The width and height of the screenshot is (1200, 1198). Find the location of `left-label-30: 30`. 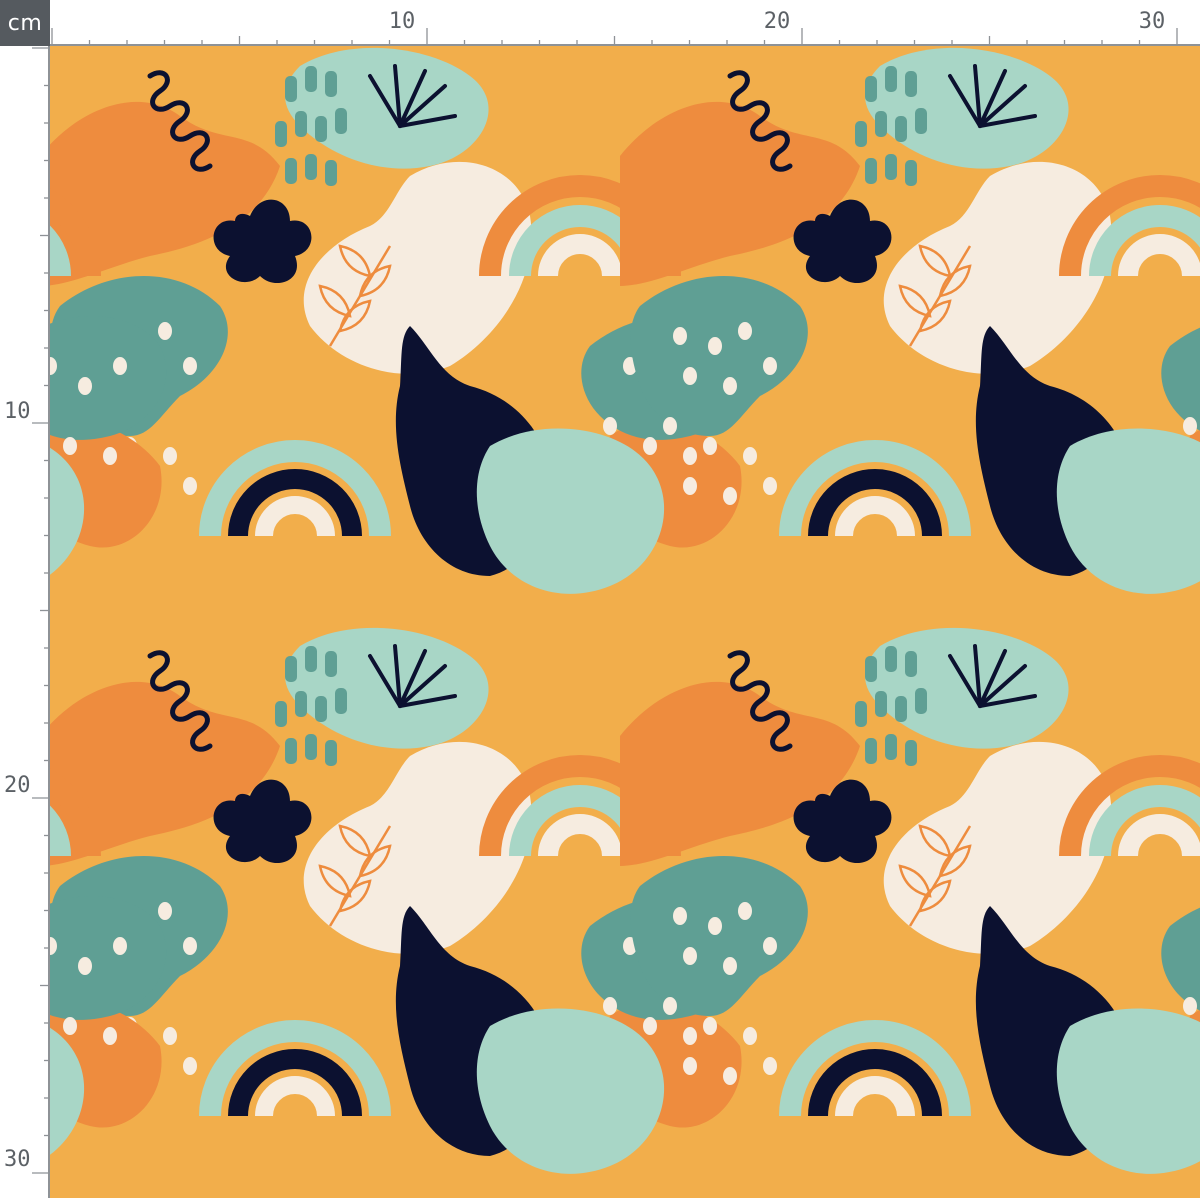

left-label-30: 30 is located at coordinates (17, 1159).